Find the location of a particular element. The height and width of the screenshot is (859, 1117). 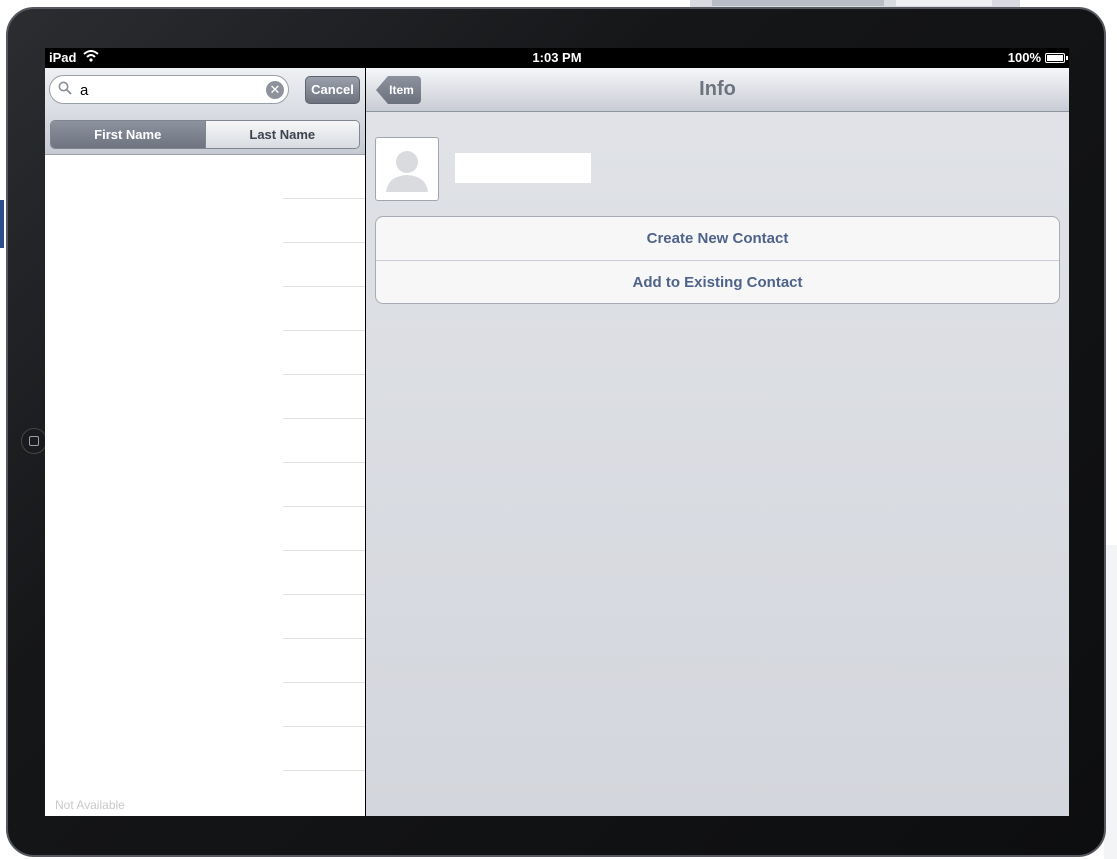

navigation-bar: Item Info is located at coordinates (717, 90).